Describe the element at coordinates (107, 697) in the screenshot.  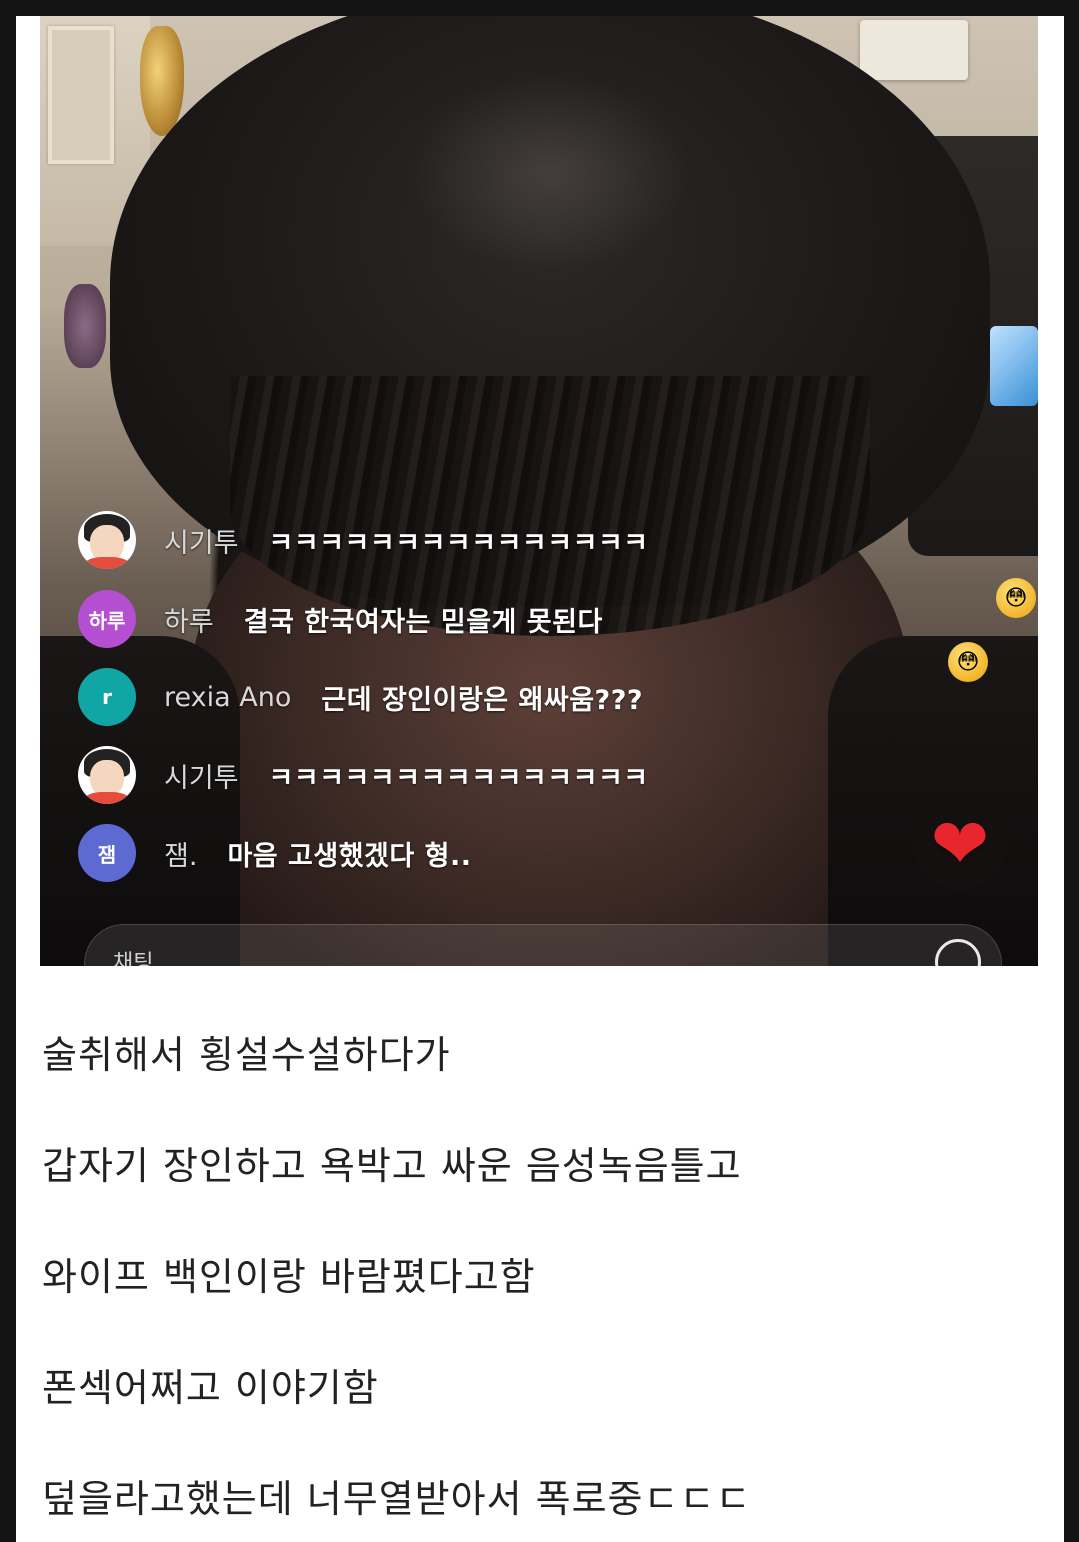
I see `user-avatar: r` at that location.